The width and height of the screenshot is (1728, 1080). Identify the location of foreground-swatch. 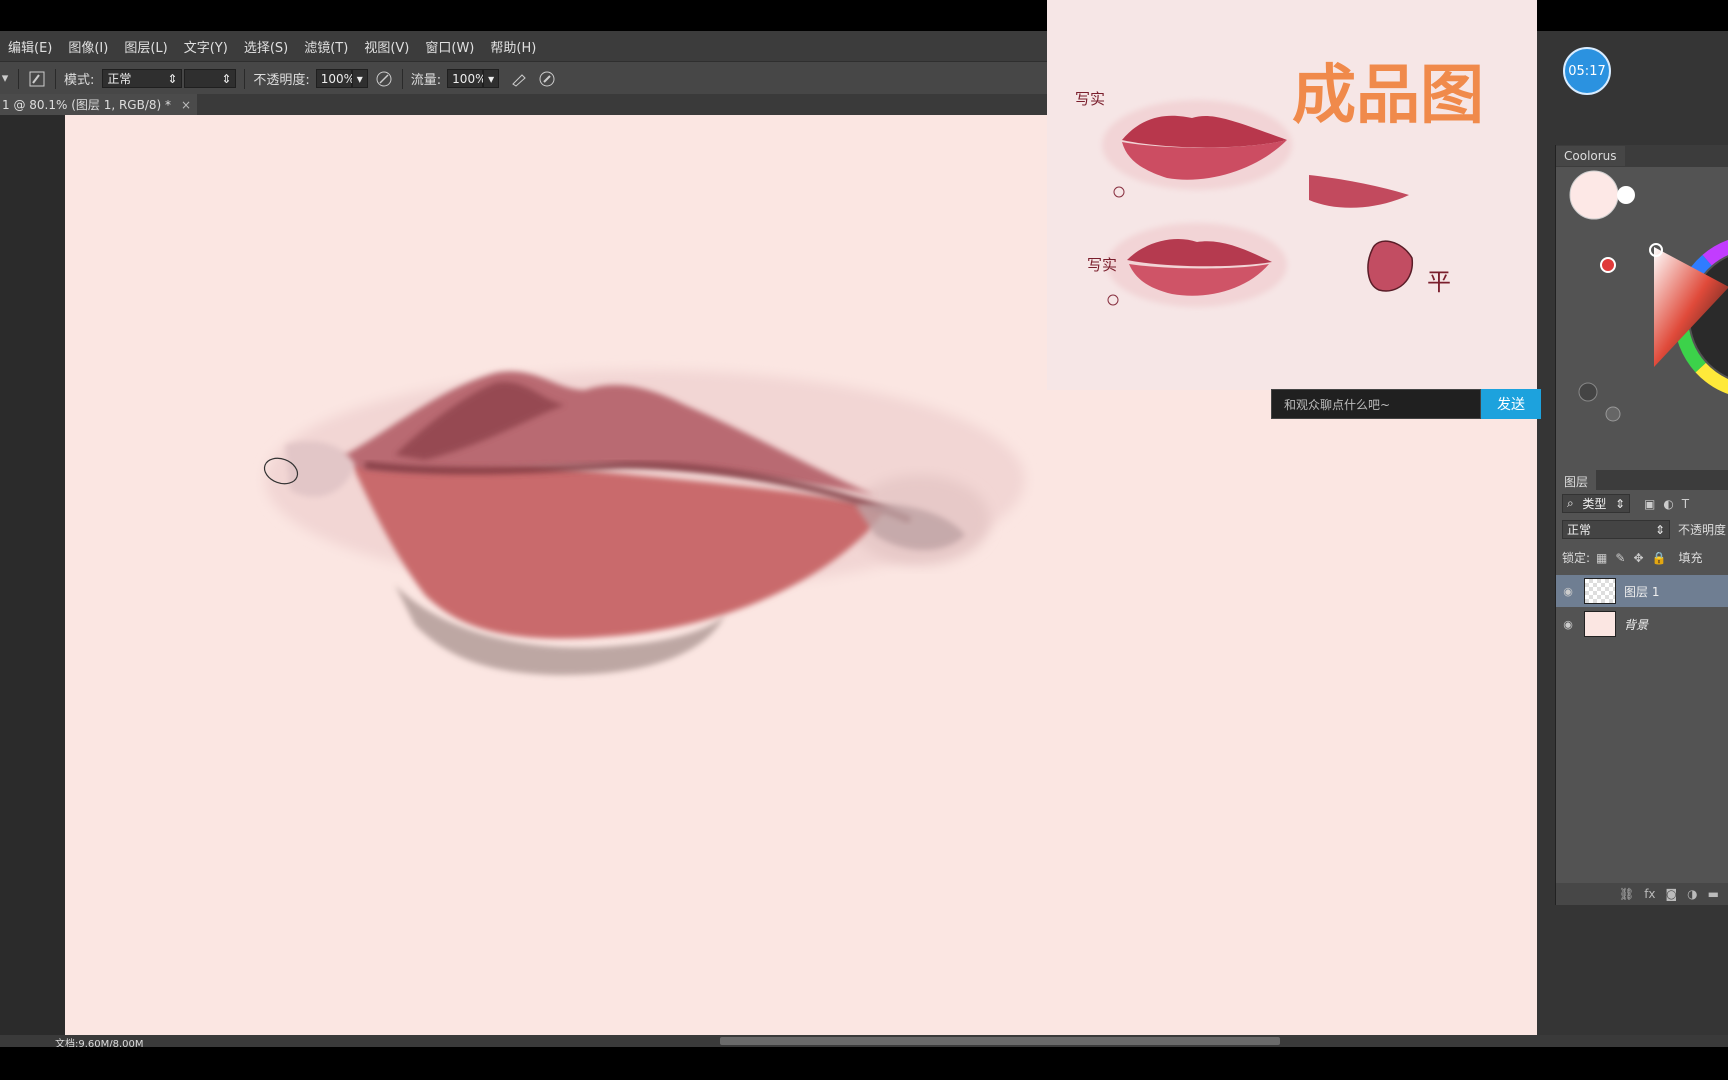
(1594, 195).